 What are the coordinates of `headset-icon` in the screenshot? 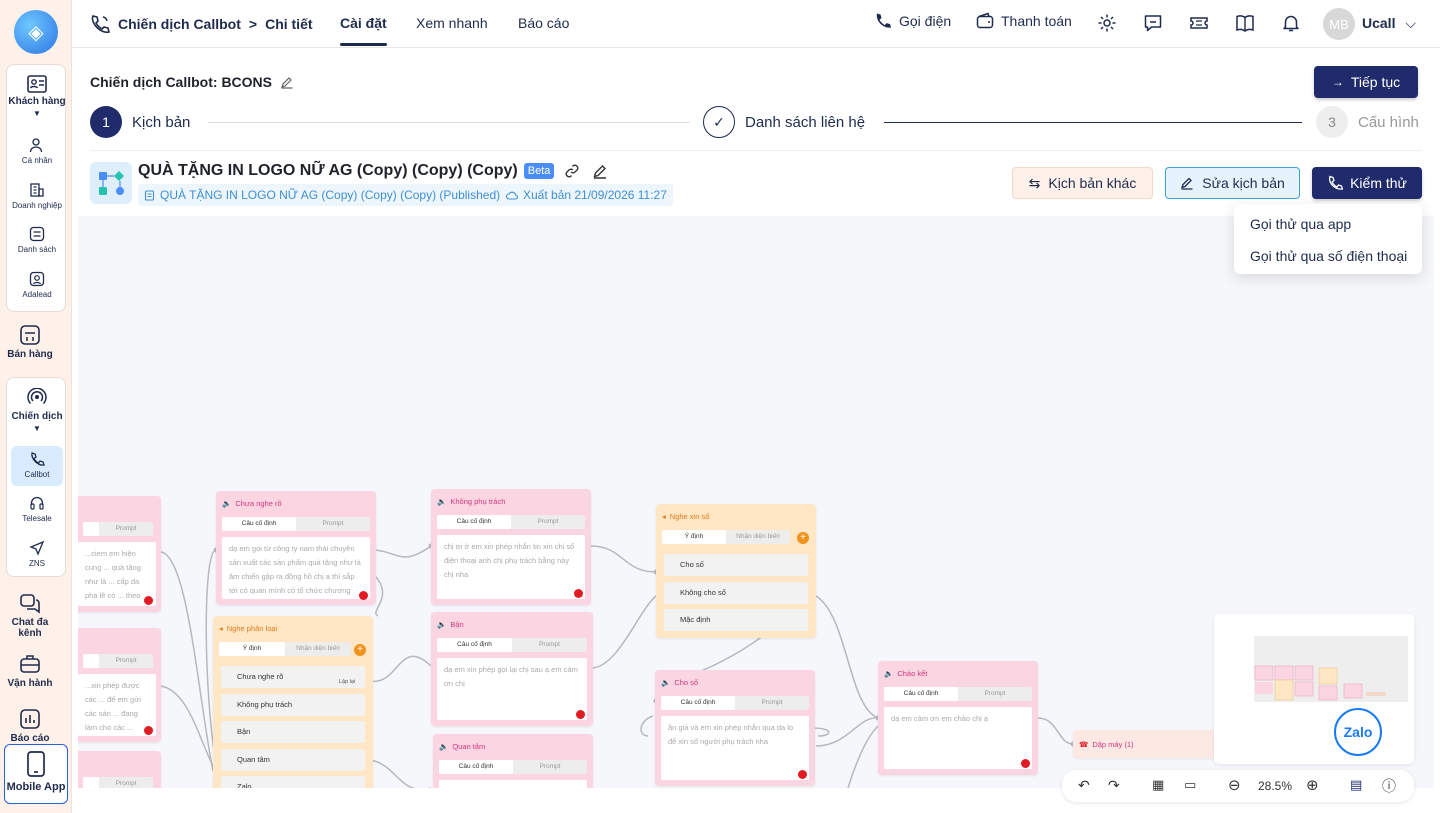 It's located at (37, 503).